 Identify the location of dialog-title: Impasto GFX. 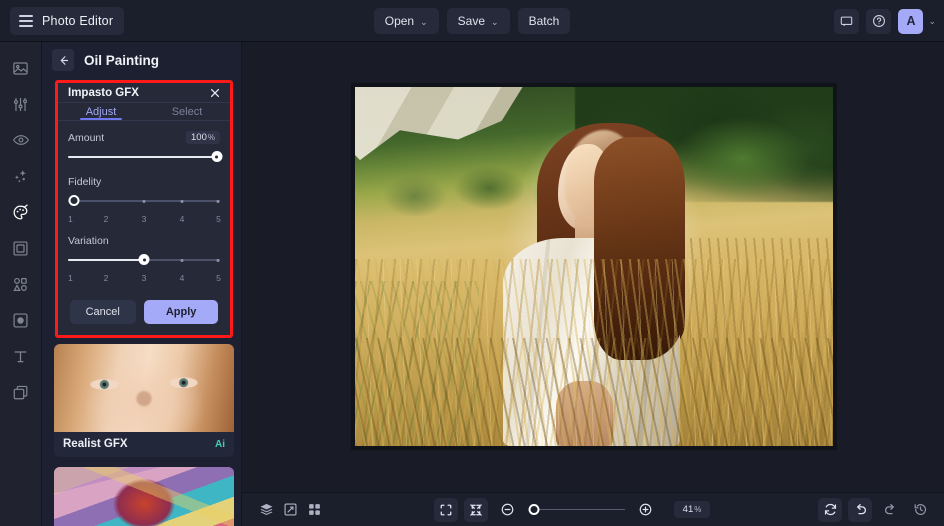
(103, 92).